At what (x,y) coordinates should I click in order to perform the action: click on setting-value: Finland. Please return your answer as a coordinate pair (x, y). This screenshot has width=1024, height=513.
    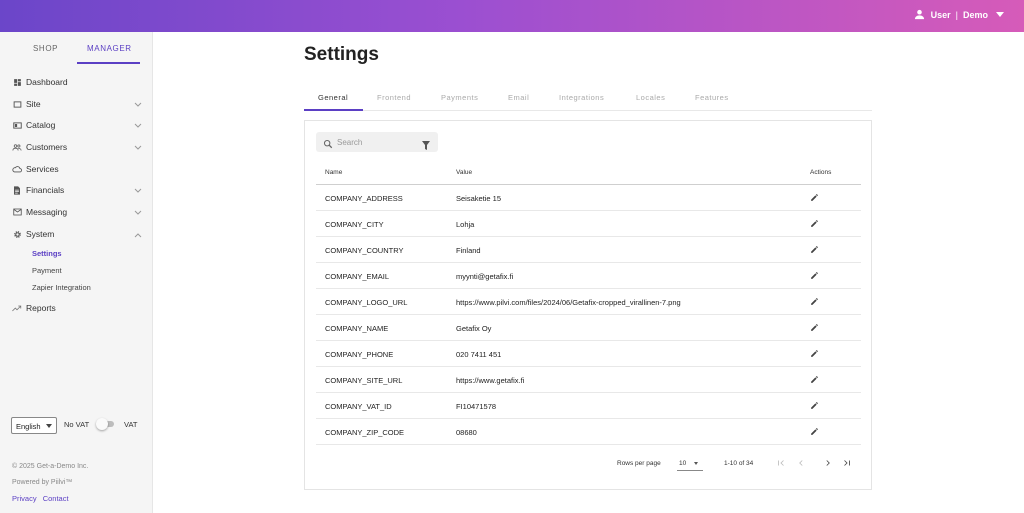
    Looking at the image, I should click on (468, 250).